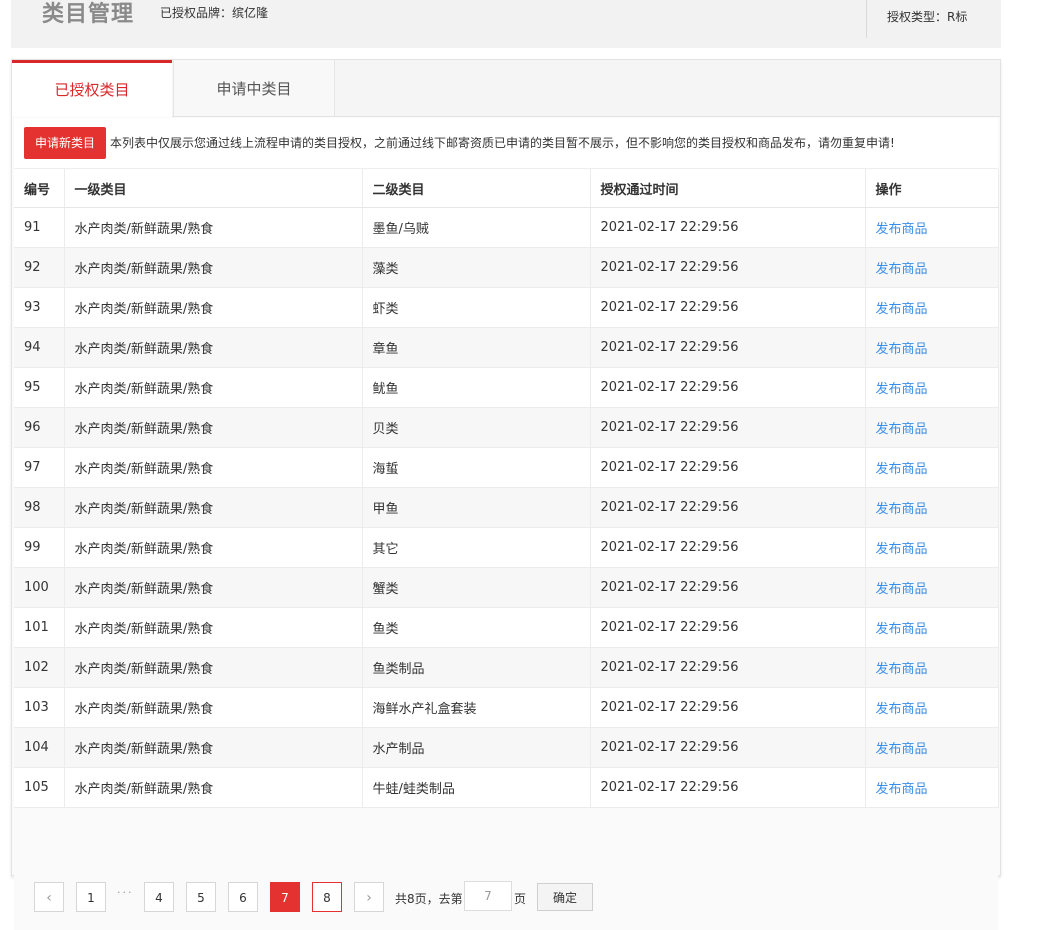  What do you see at coordinates (429, 899) in the screenshot?
I see `total-pages-text: 共8页，去第` at bounding box center [429, 899].